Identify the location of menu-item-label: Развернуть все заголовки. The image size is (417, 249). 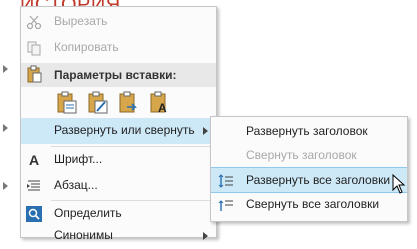
(318, 180).